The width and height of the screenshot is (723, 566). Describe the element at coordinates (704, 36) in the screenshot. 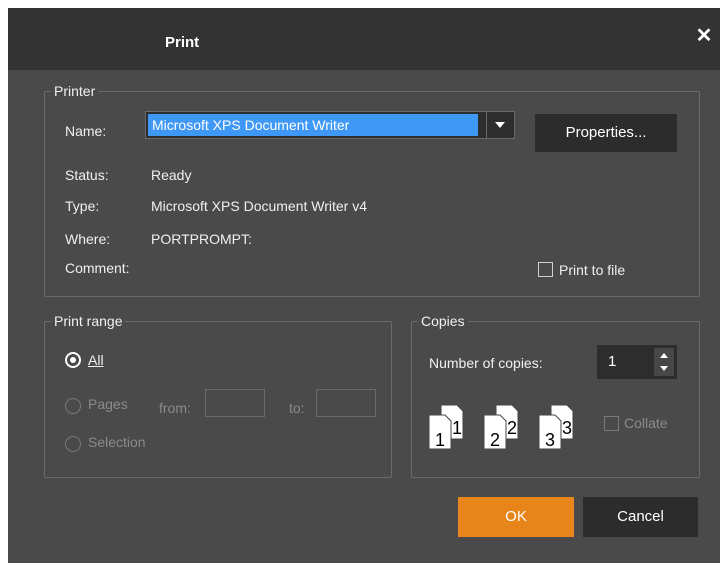

I see `close-icon: ✕` at that location.